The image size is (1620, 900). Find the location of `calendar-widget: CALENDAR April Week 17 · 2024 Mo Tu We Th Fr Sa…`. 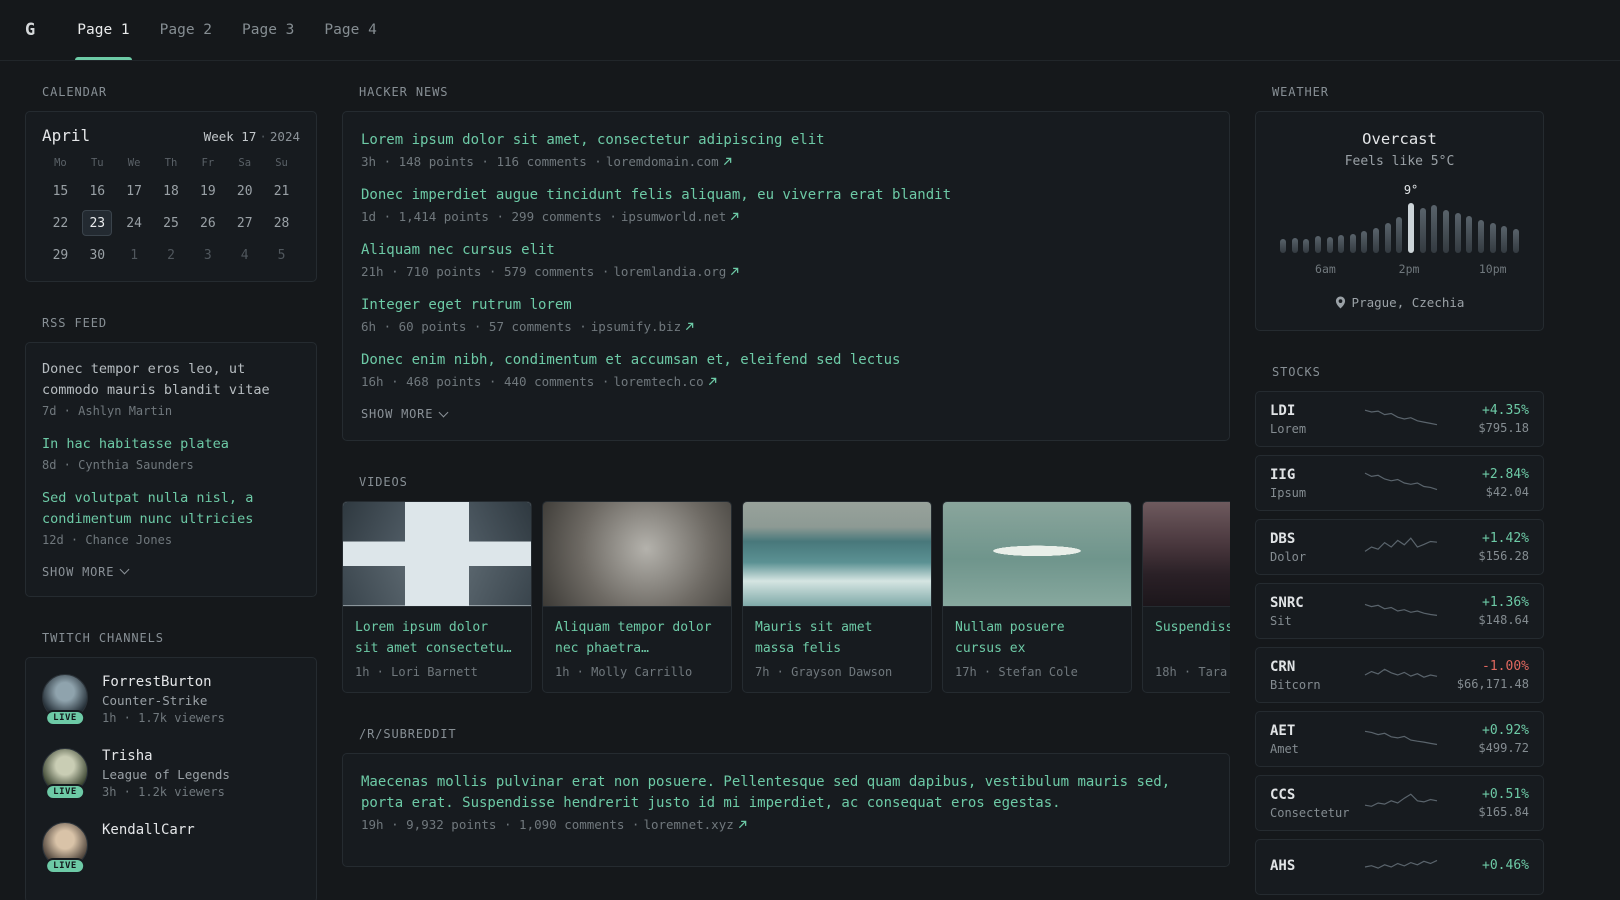

calendar-widget: CALENDAR April Week 17 · 2024 Mo Tu We Th Fr Sa… is located at coordinates (171, 183).